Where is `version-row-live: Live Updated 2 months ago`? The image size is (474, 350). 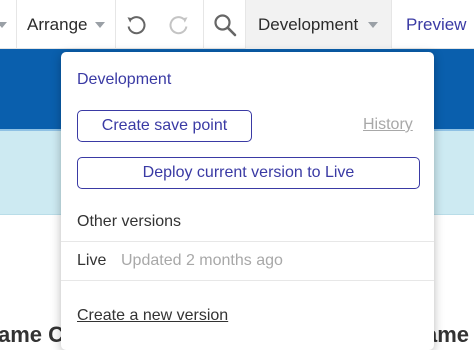 version-row-live: Live Updated 2 months ago is located at coordinates (247, 261).